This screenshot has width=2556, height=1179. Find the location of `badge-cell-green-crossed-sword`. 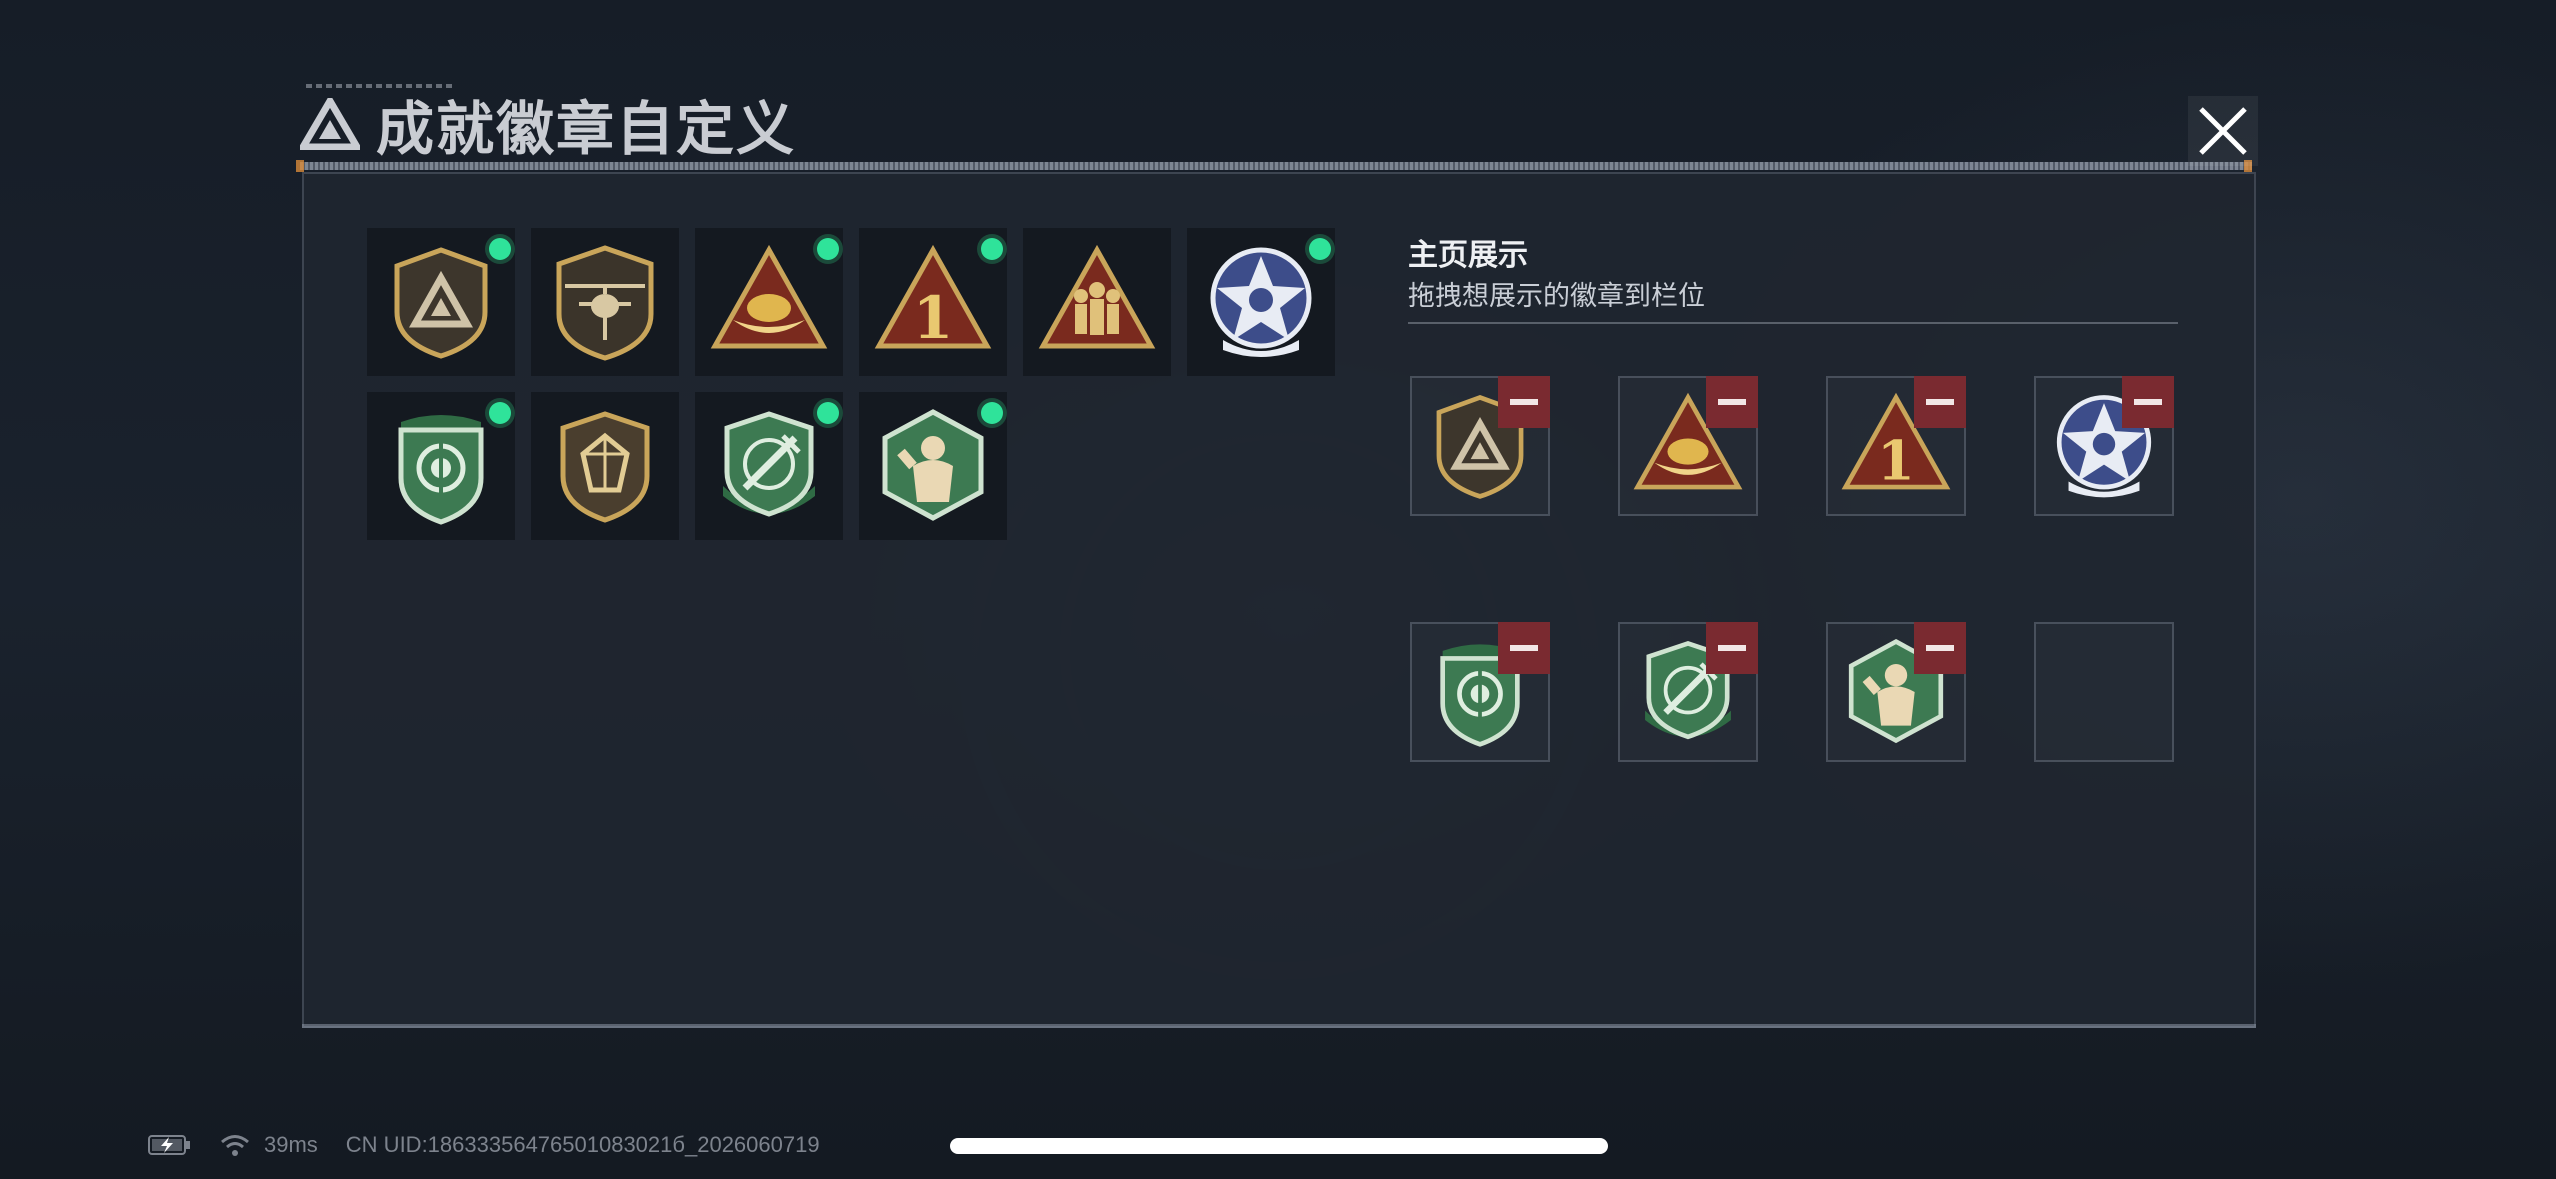

badge-cell-green-crossed-sword is located at coordinates (769, 466).